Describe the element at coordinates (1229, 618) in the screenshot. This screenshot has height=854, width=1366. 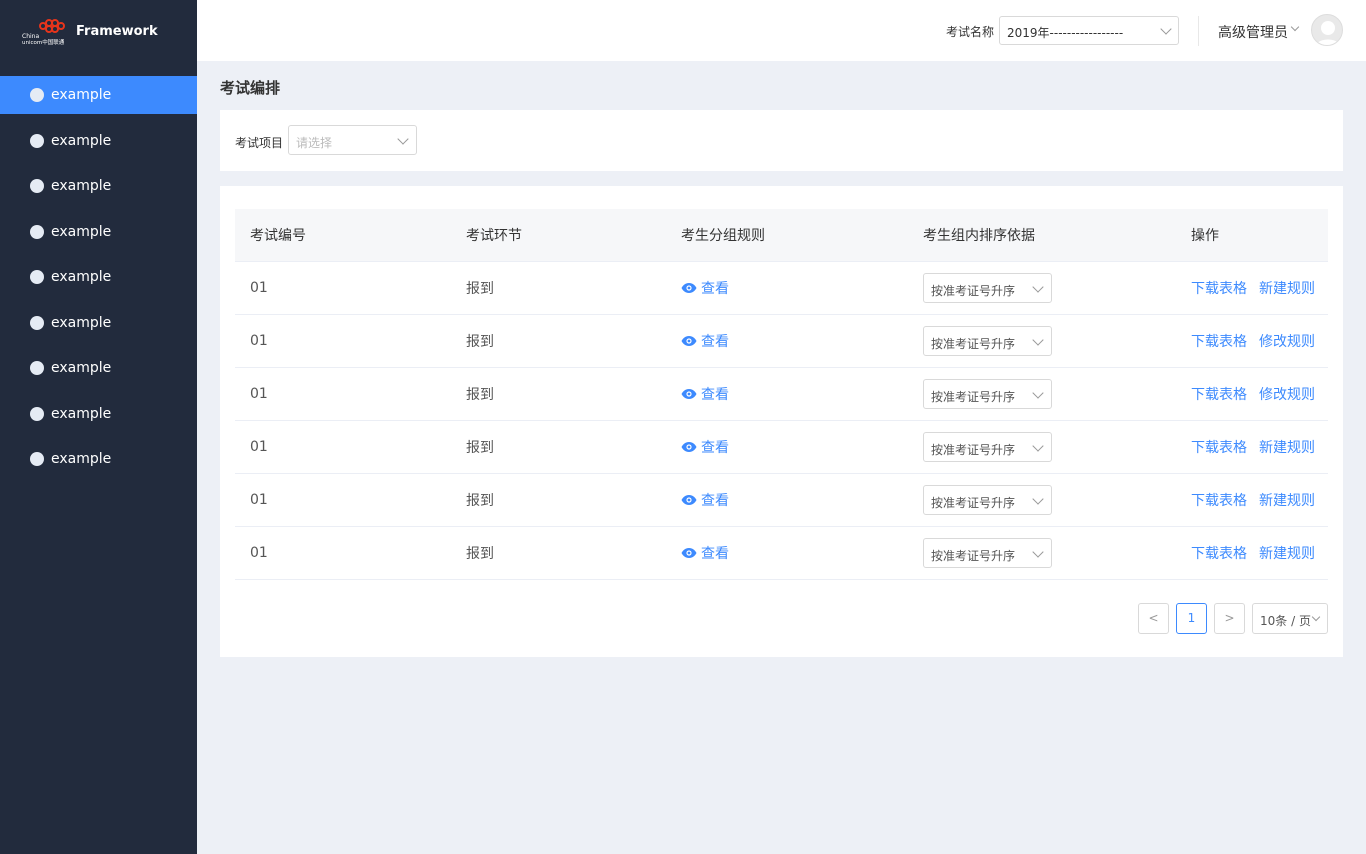
I see `next-page-button: >` at that location.